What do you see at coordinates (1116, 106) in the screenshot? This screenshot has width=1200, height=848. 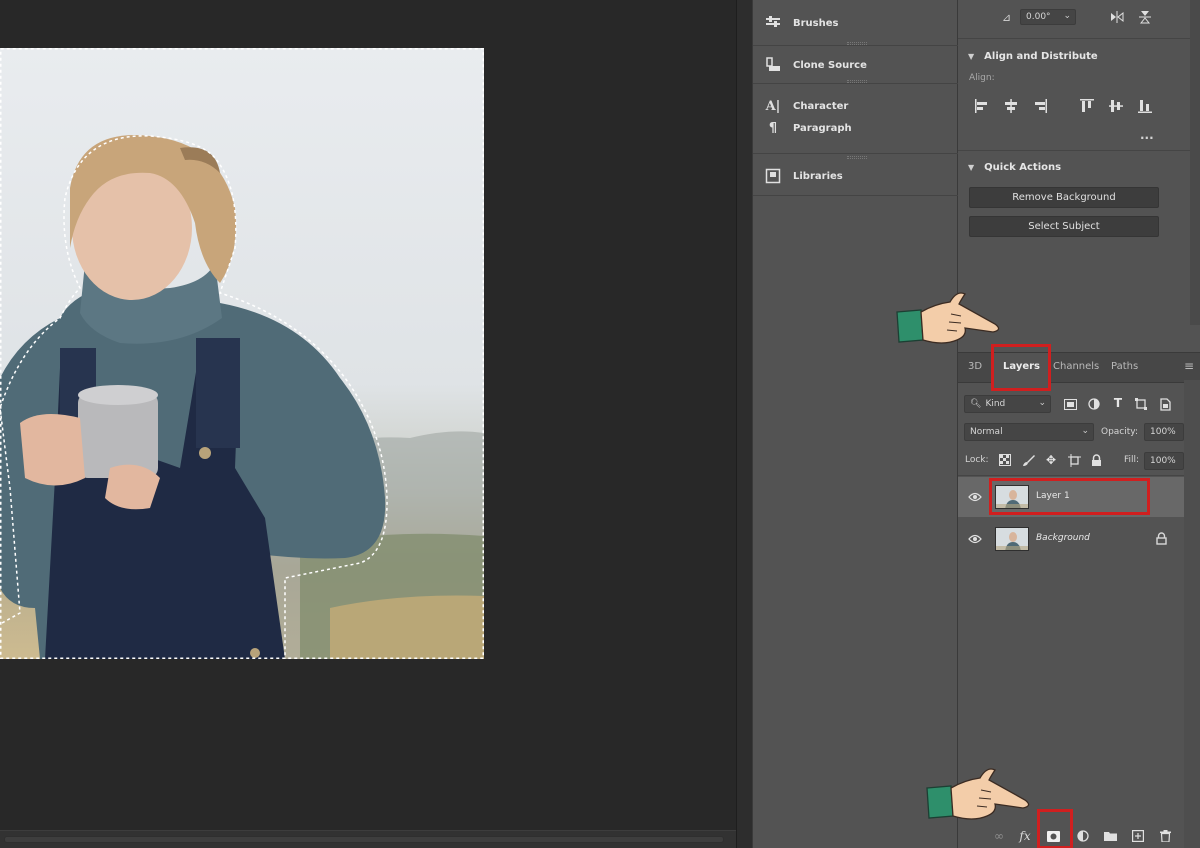 I see `align-vertical-center-icon` at bounding box center [1116, 106].